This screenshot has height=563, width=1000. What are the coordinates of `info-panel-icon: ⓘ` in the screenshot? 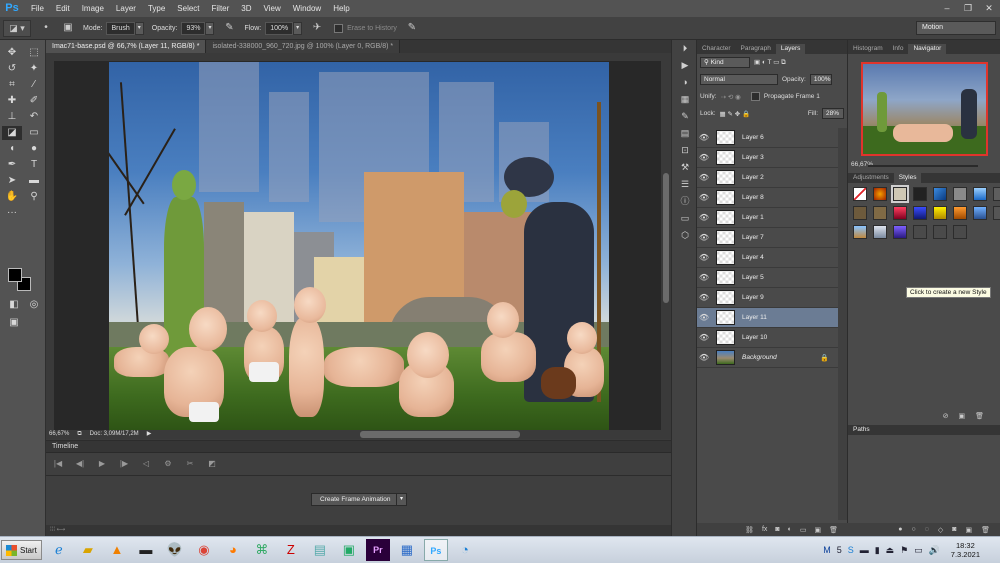 It's located at (685, 201).